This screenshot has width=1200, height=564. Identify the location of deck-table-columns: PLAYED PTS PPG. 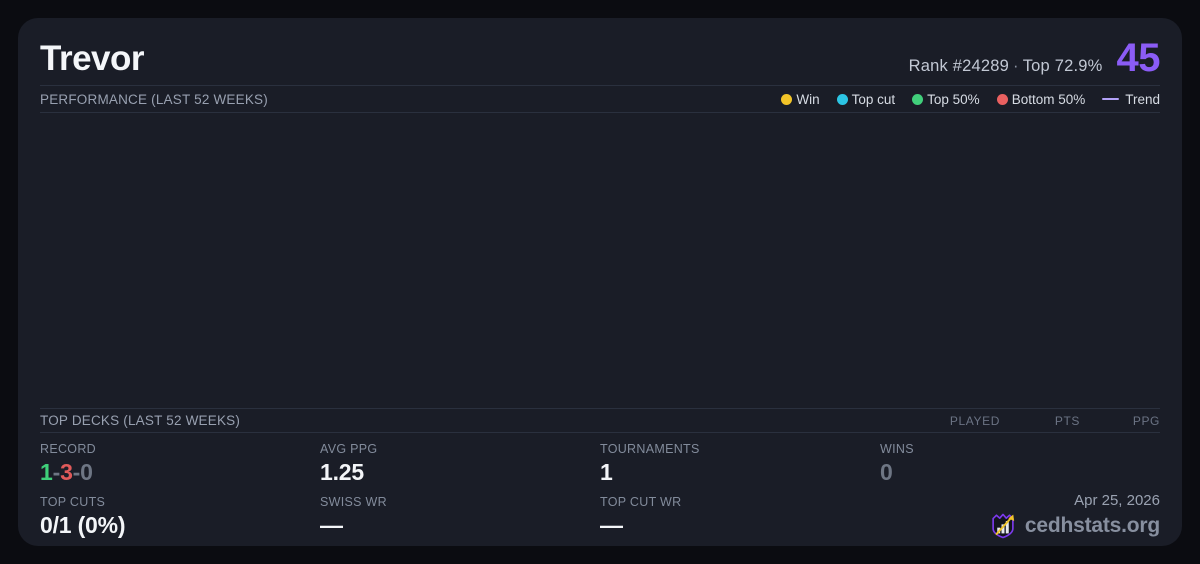
(1040, 421).